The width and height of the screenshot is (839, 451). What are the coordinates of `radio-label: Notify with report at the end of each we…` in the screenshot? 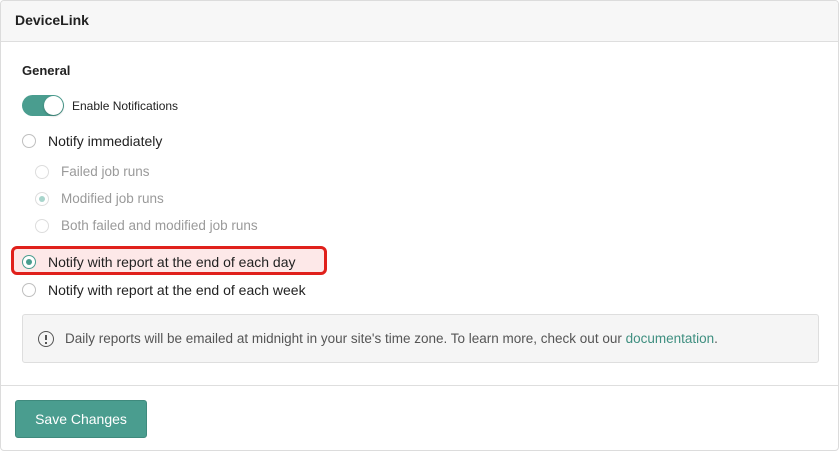 It's located at (177, 290).